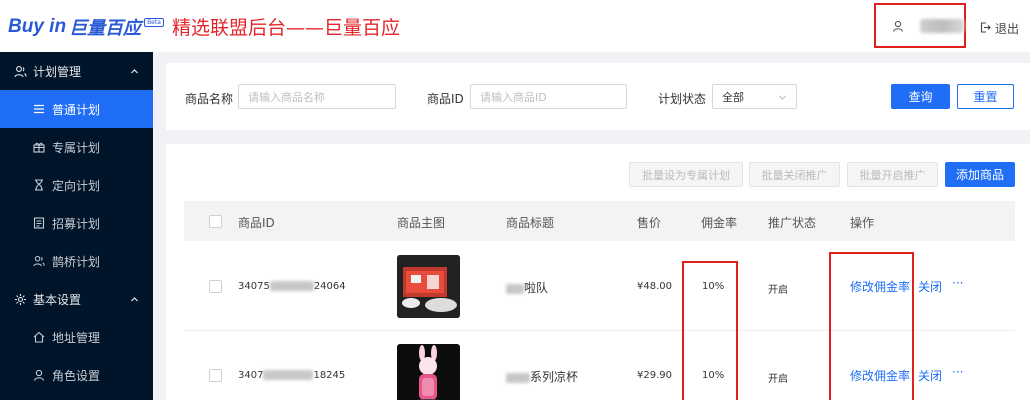 The width and height of the screenshot is (1030, 400). Describe the element at coordinates (548, 96) in the screenshot. I see `product-id-input: 请输入商品ID` at that location.